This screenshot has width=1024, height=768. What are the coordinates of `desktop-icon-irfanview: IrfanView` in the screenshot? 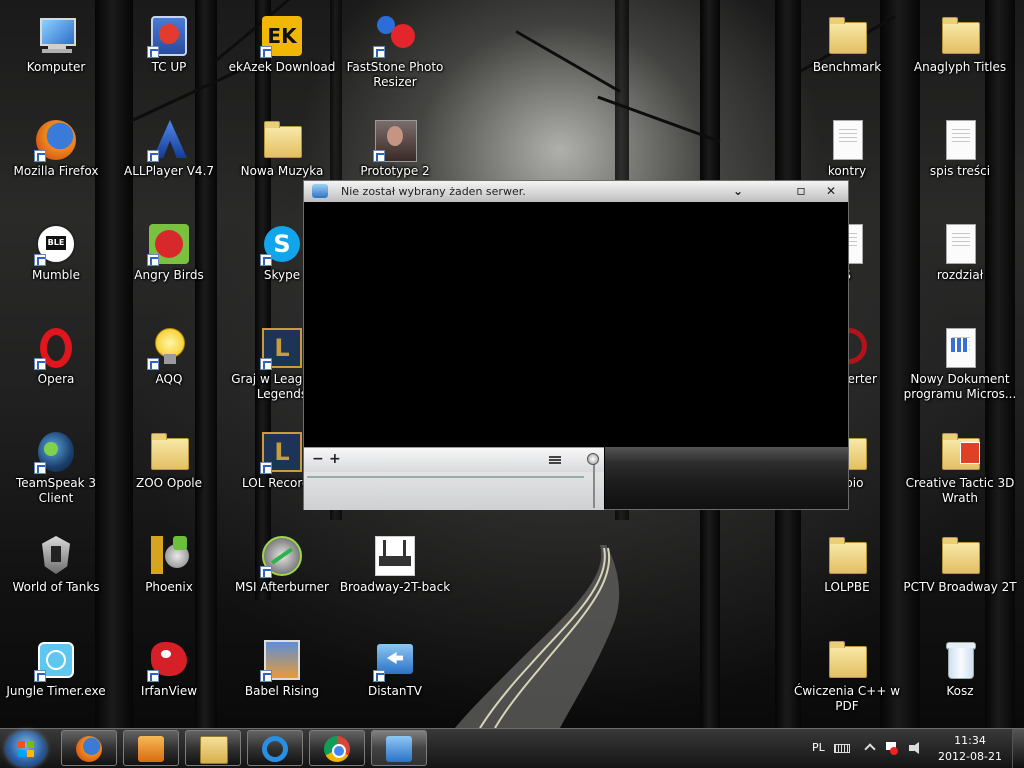 It's located at (169, 677).